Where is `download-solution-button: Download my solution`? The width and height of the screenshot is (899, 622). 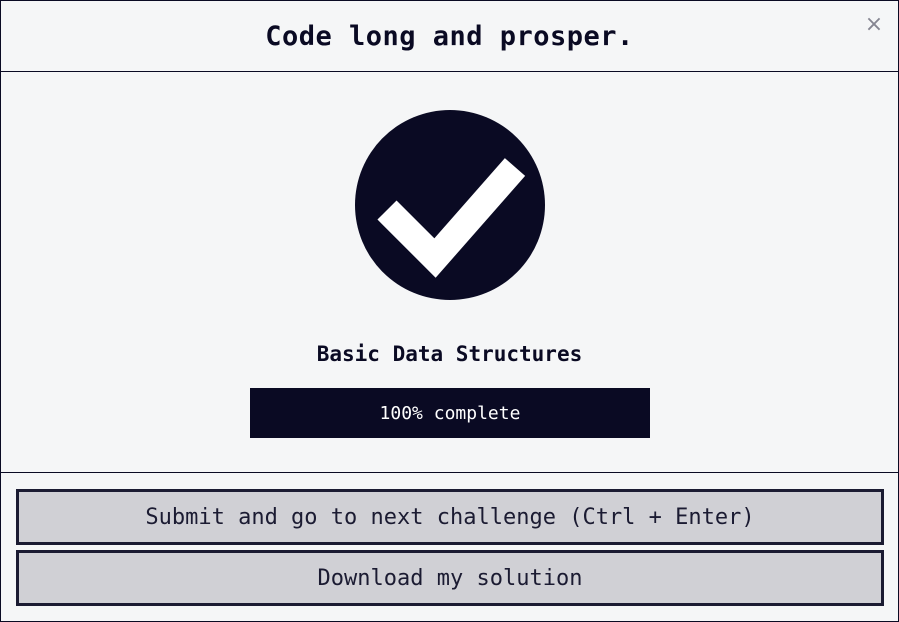
download-solution-button: Download my solution is located at coordinates (450, 578).